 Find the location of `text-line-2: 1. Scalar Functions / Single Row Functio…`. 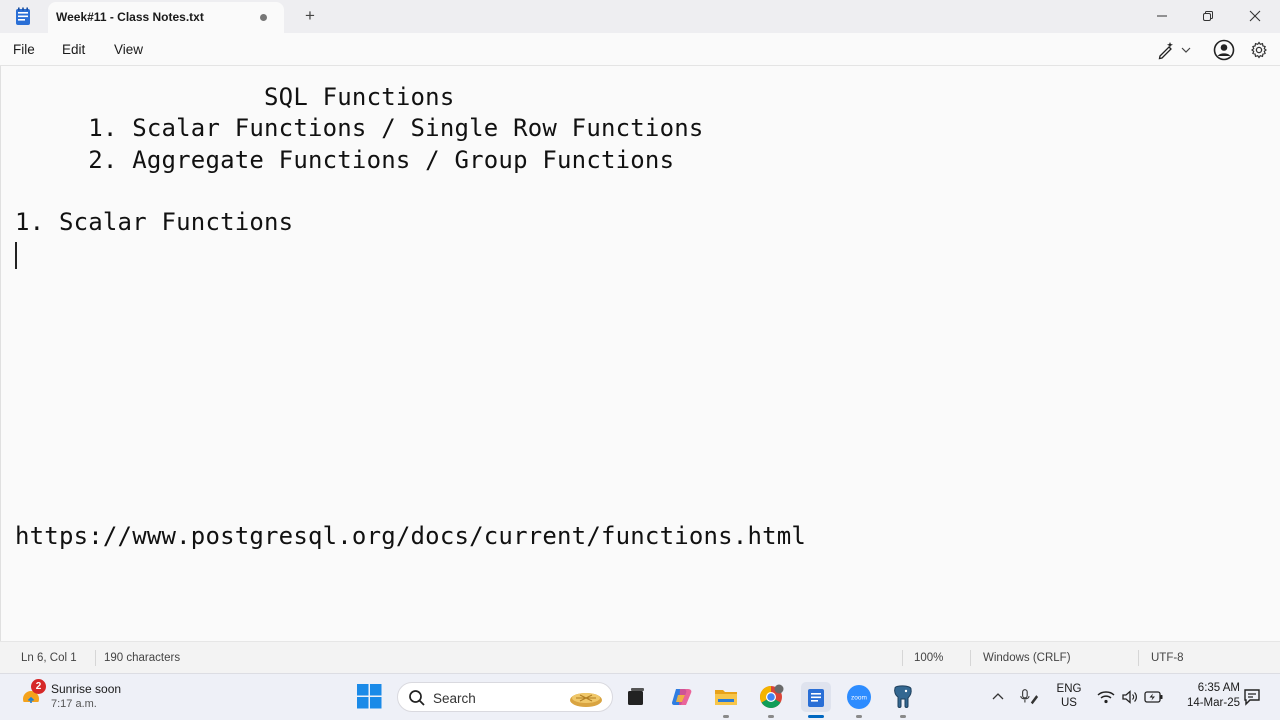

text-line-2: 1. Scalar Functions / Single Row Functio… is located at coordinates (359, 128).